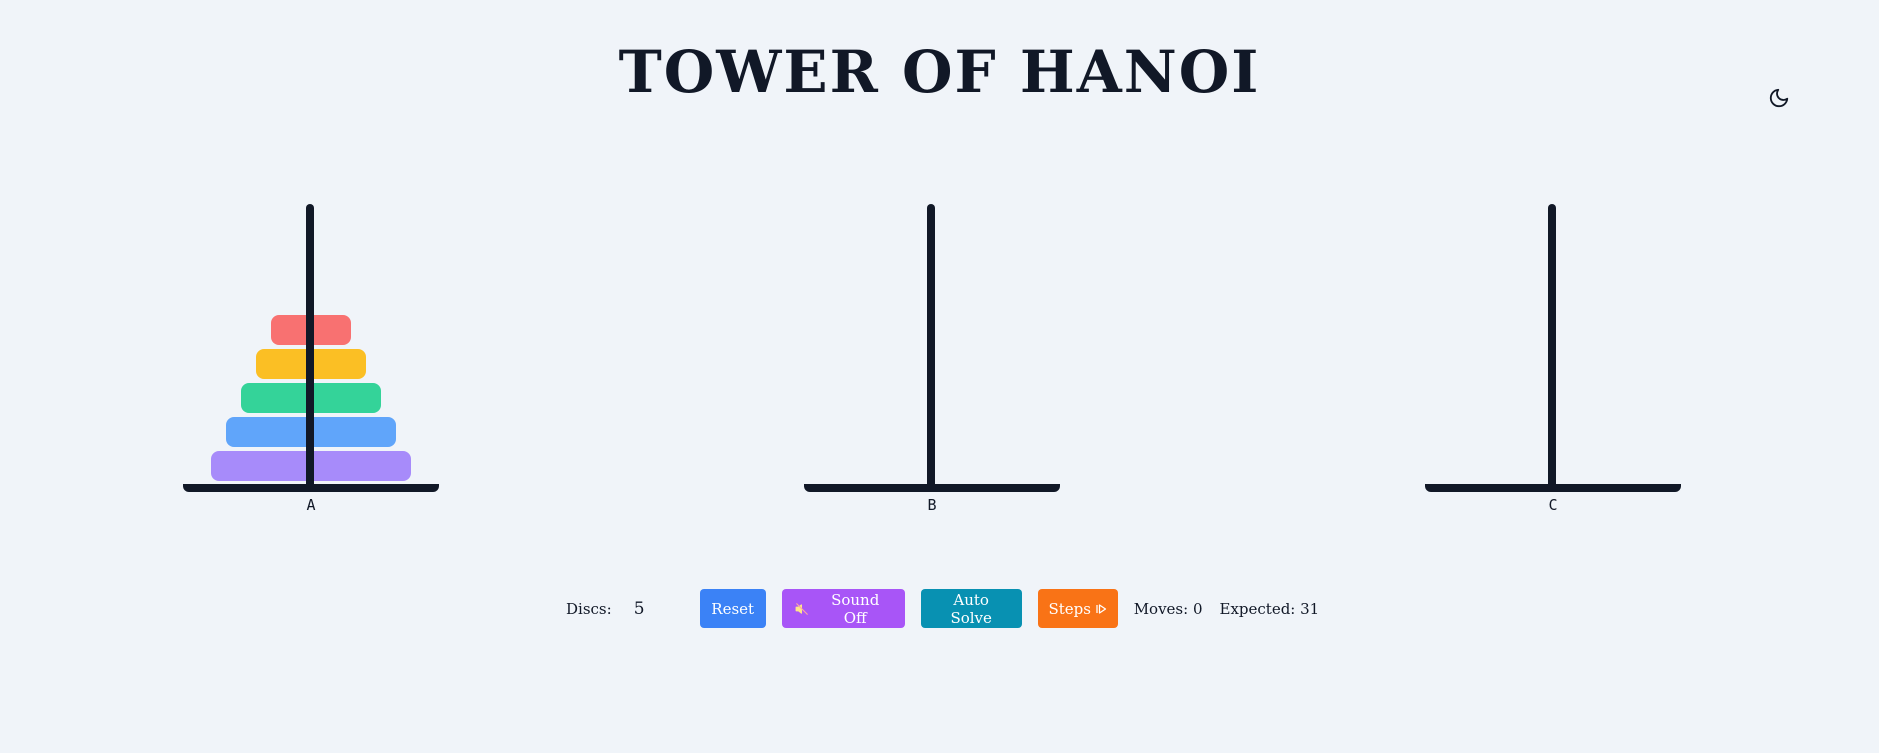 Image resolution: width=1879 pixels, height=753 pixels. What do you see at coordinates (667, 609) in the screenshot?
I see `discs-count-input: 5` at bounding box center [667, 609].